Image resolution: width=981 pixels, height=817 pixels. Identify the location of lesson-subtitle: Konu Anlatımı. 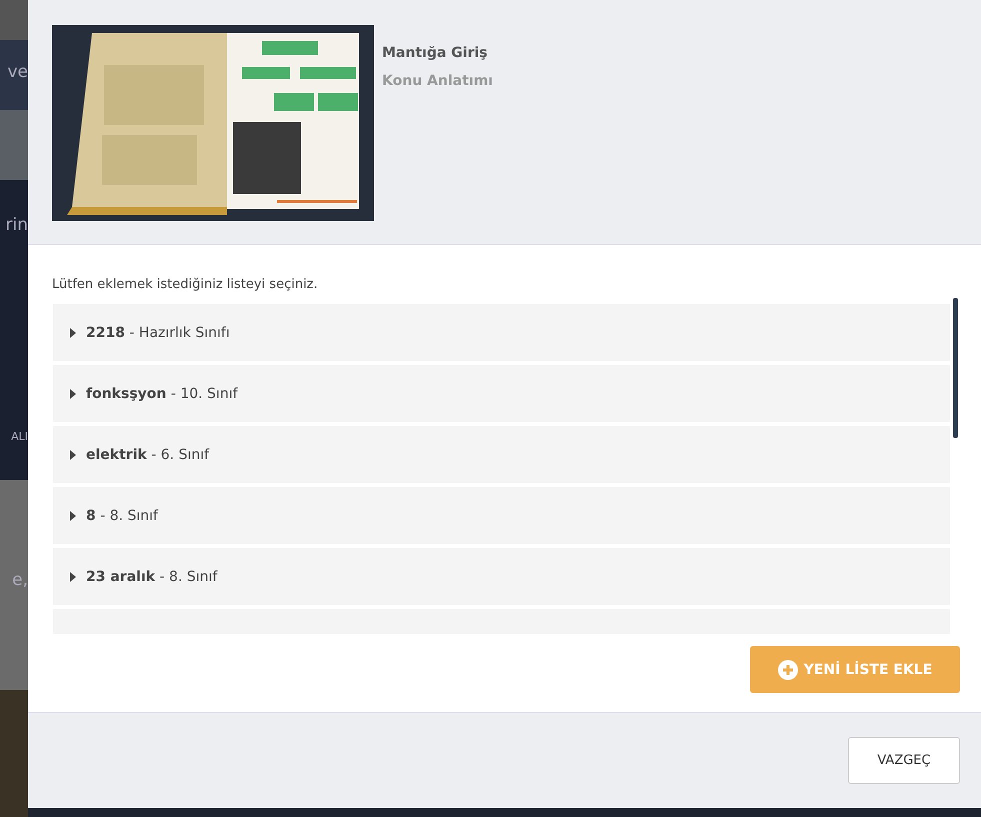
(437, 81).